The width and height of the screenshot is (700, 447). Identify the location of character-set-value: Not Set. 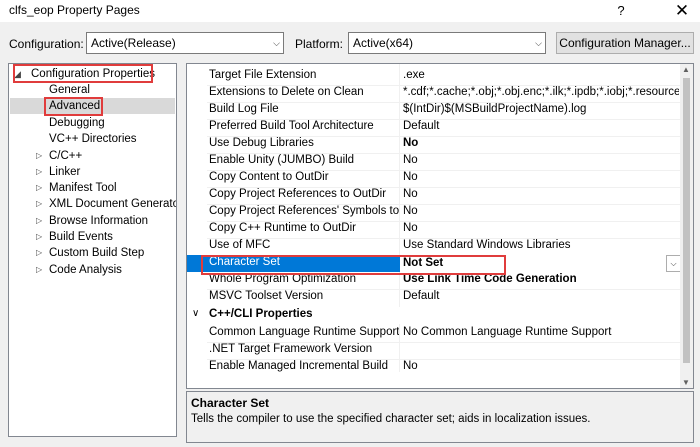
(533, 263).